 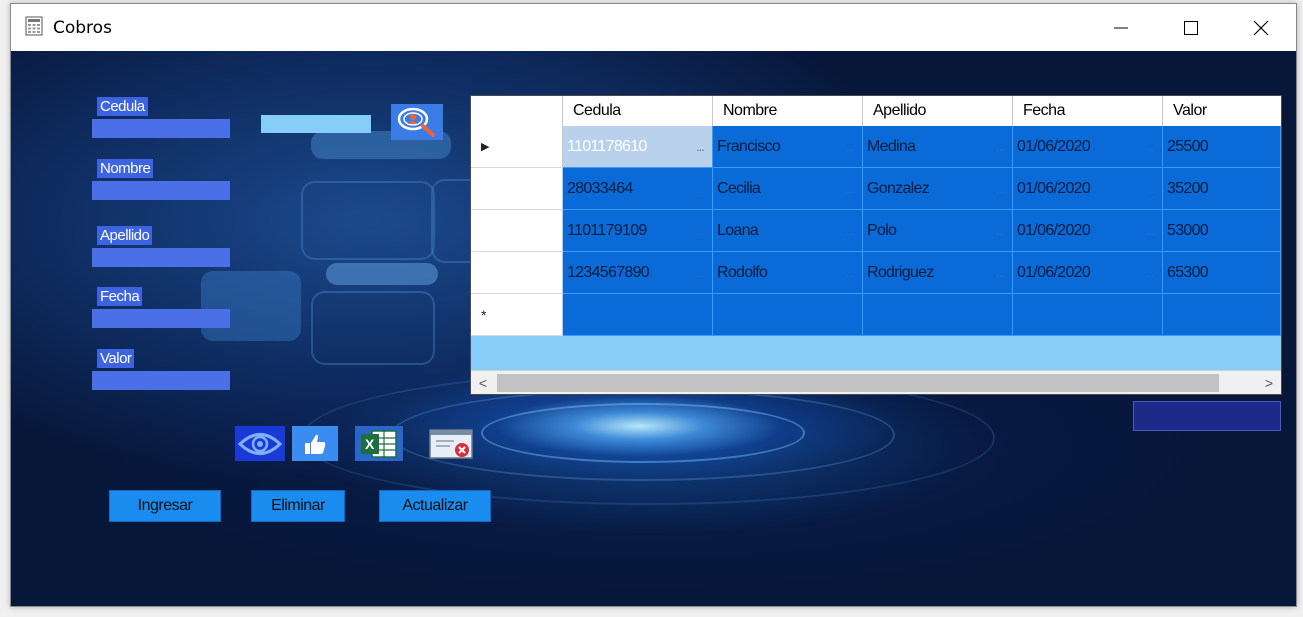 What do you see at coordinates (417, 122) in the screenshot?
I see `search-button` at bounding box center [417, 122].